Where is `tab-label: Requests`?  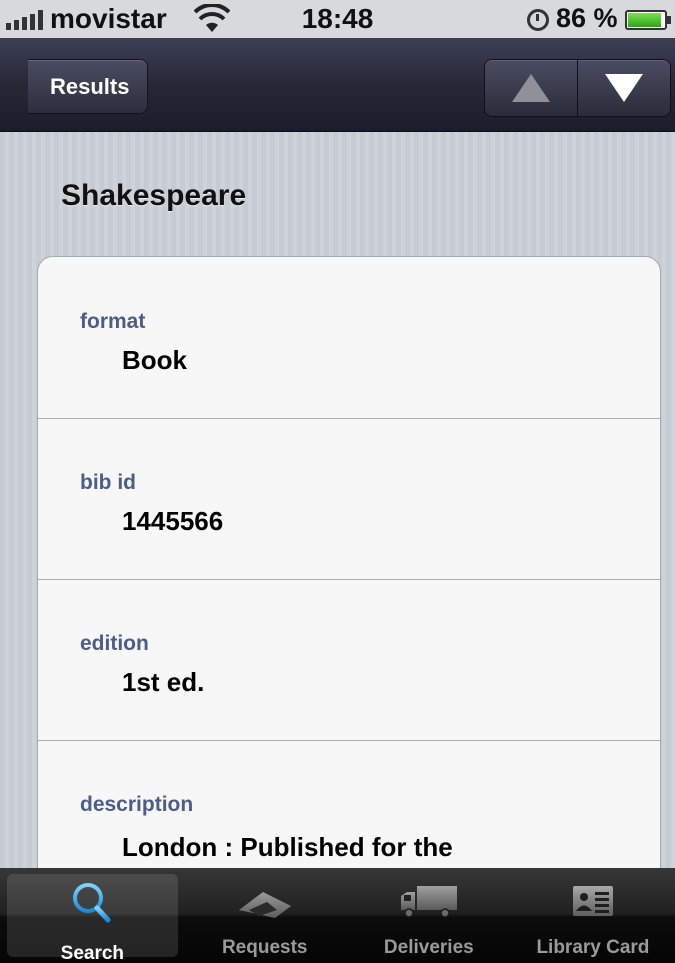
tab-label: Requests is located at coordinates (264, 947).